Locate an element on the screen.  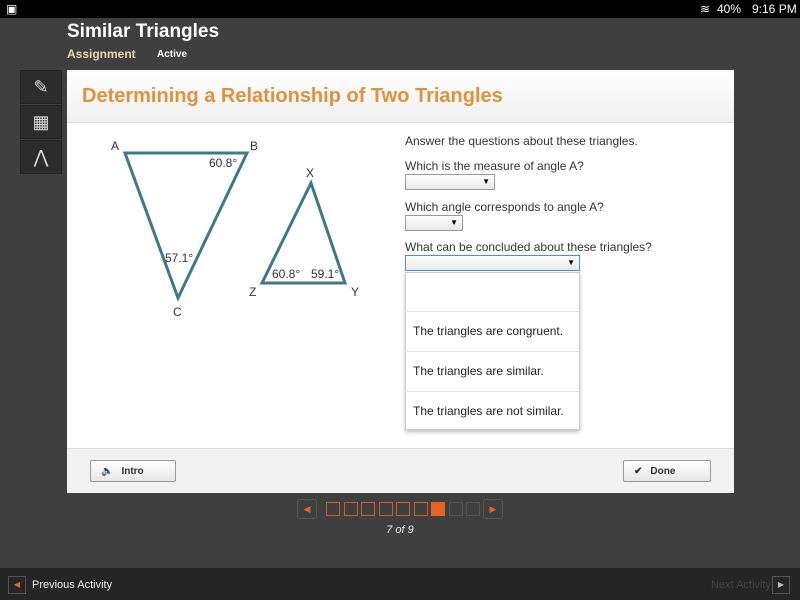
next-page-button: ▶ is located at coordinates (493, 509).